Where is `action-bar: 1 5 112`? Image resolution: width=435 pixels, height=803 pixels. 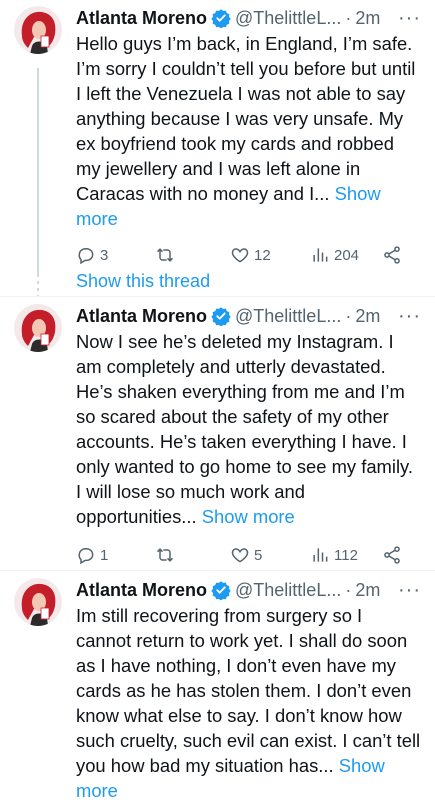
action-bar: 1 5 112 is located at coordinates (248, 555).